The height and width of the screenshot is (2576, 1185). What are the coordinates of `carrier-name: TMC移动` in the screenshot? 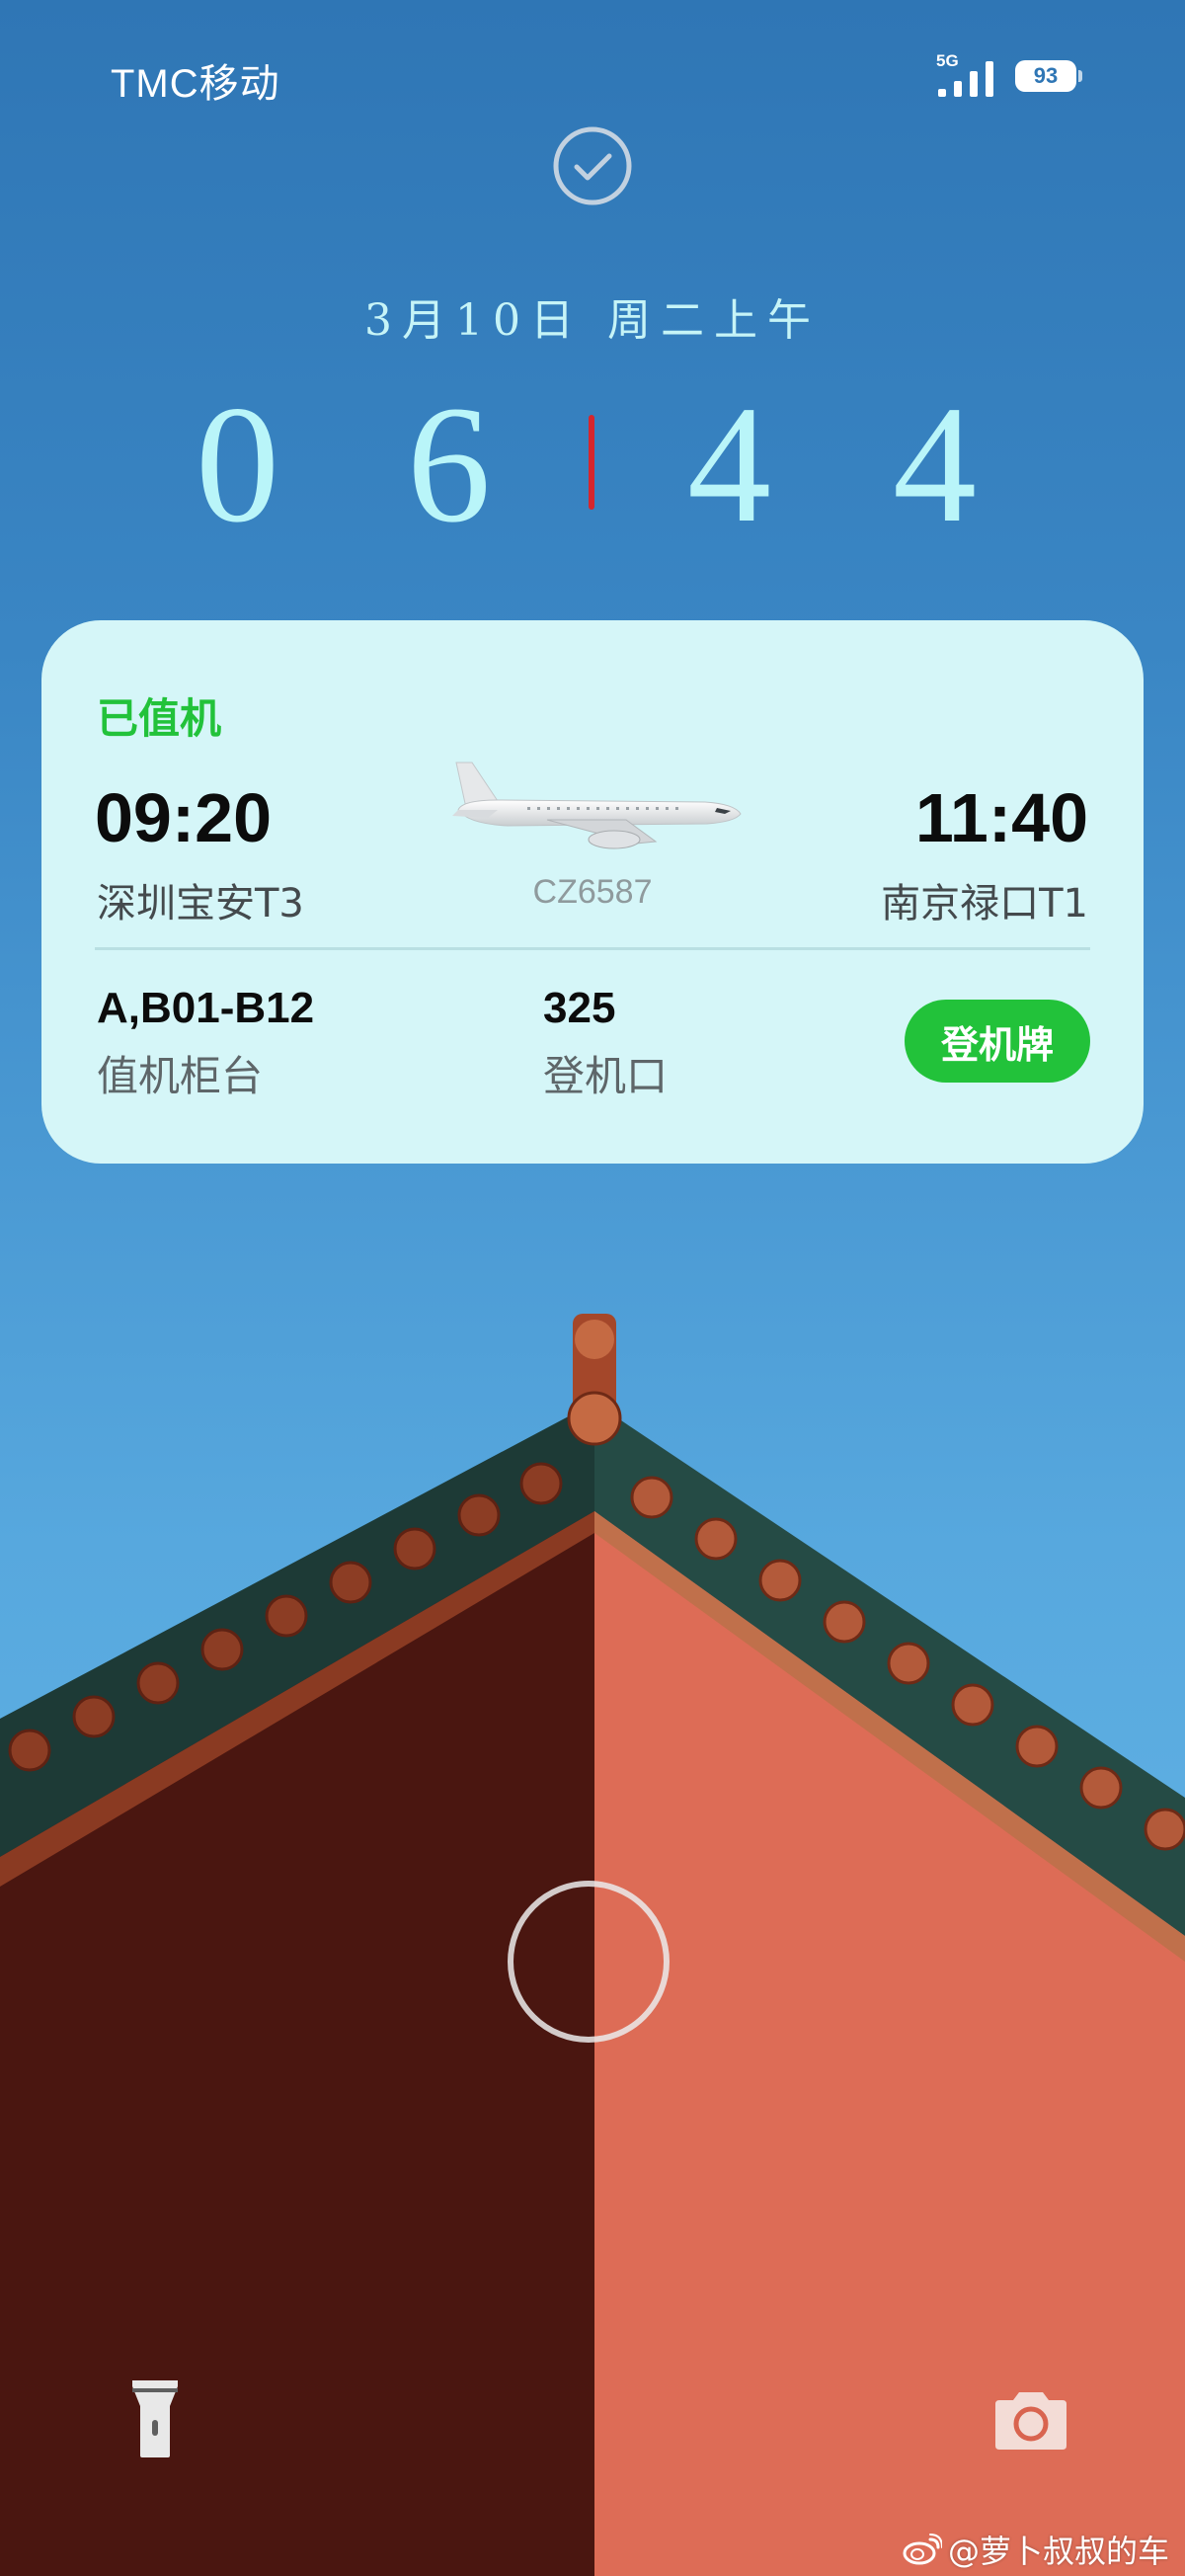 It's located at (196, 84).